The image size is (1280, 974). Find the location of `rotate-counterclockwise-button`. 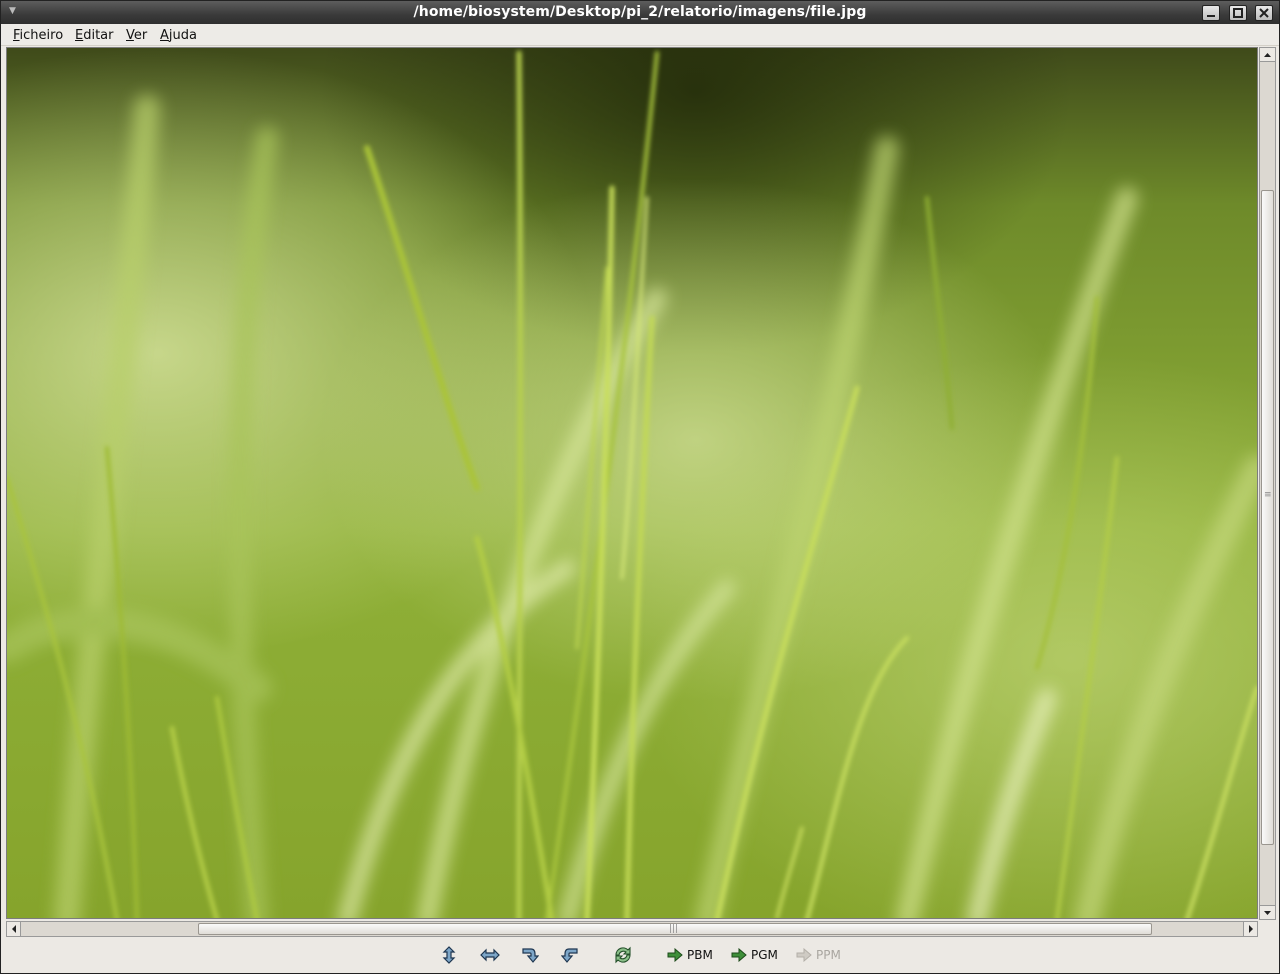

rotate-counterclockwise-button is located at coordinates (571, 955).